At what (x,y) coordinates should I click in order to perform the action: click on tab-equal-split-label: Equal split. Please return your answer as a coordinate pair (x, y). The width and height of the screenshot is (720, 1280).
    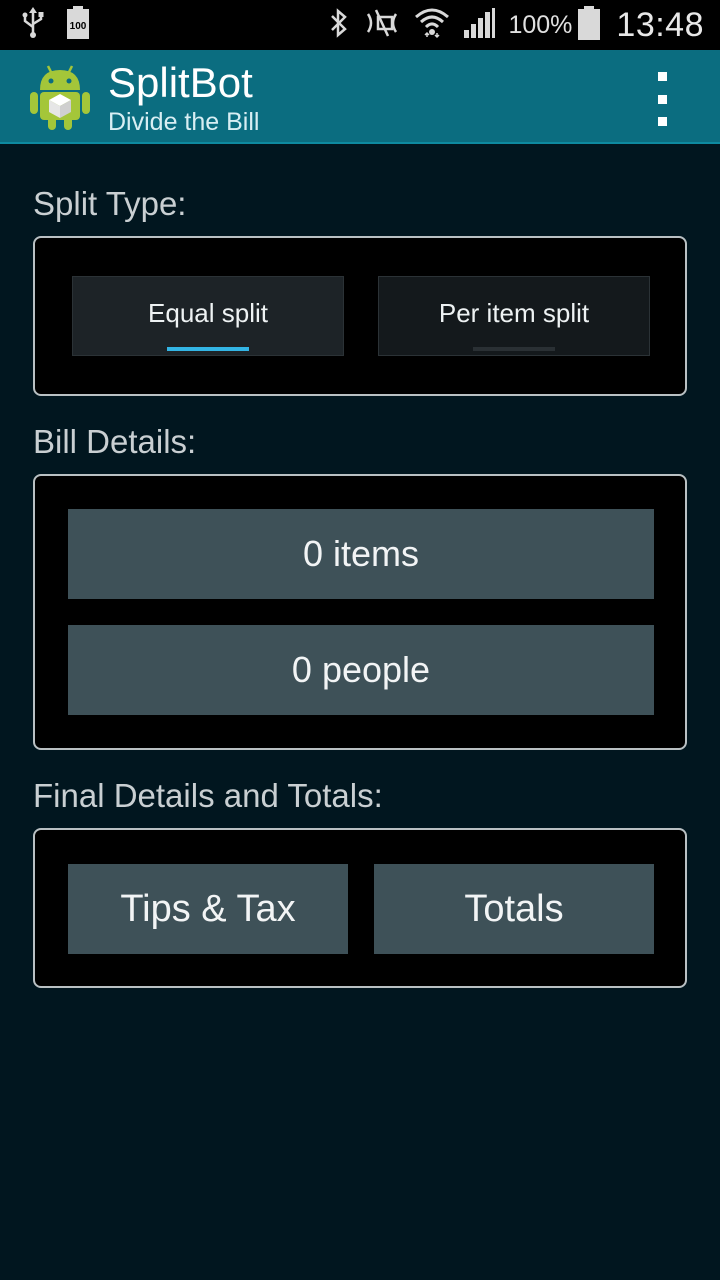
    Looking at the image, I should click on (208, 312).